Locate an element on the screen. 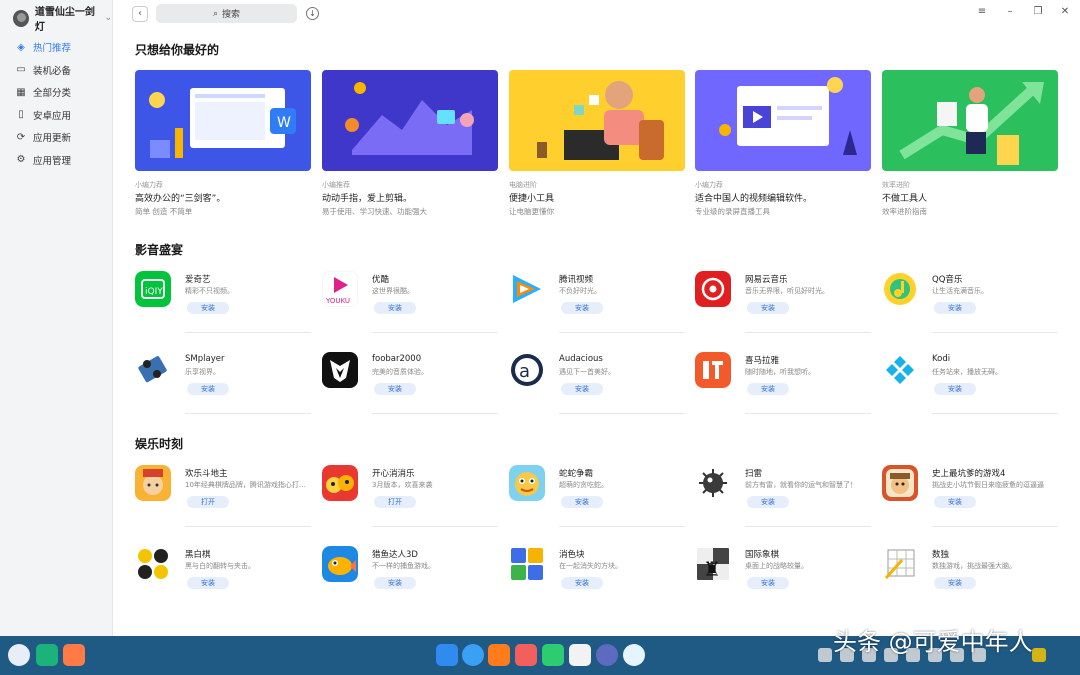  app-card-ximalaya: 喜马拉雅 随时随地，听我想听。 安装 is located at coordinates (783, 385).